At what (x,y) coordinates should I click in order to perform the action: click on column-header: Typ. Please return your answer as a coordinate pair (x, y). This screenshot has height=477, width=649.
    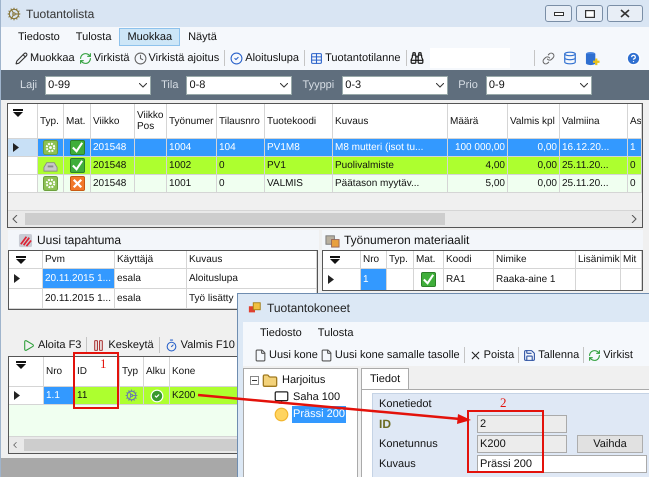
    Looking at the image, I should click on (132, 371).